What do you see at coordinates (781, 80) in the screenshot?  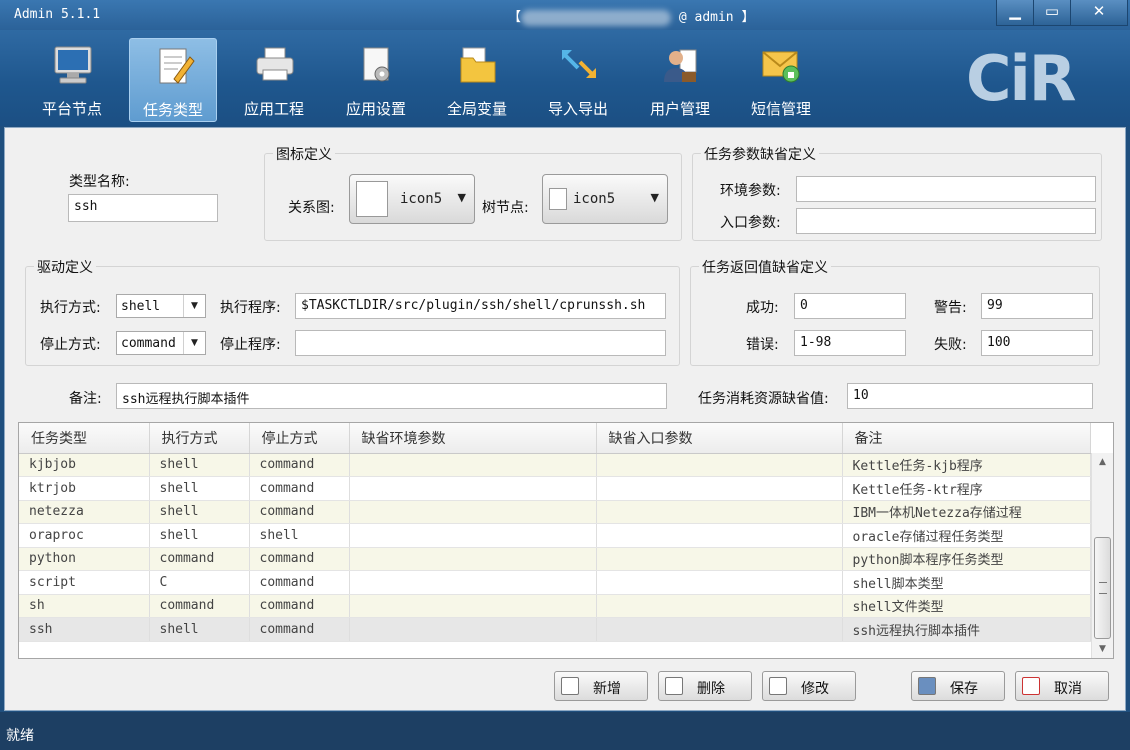 I see `nav-sms-management: 短信管理` at bounding box center [781, 80].